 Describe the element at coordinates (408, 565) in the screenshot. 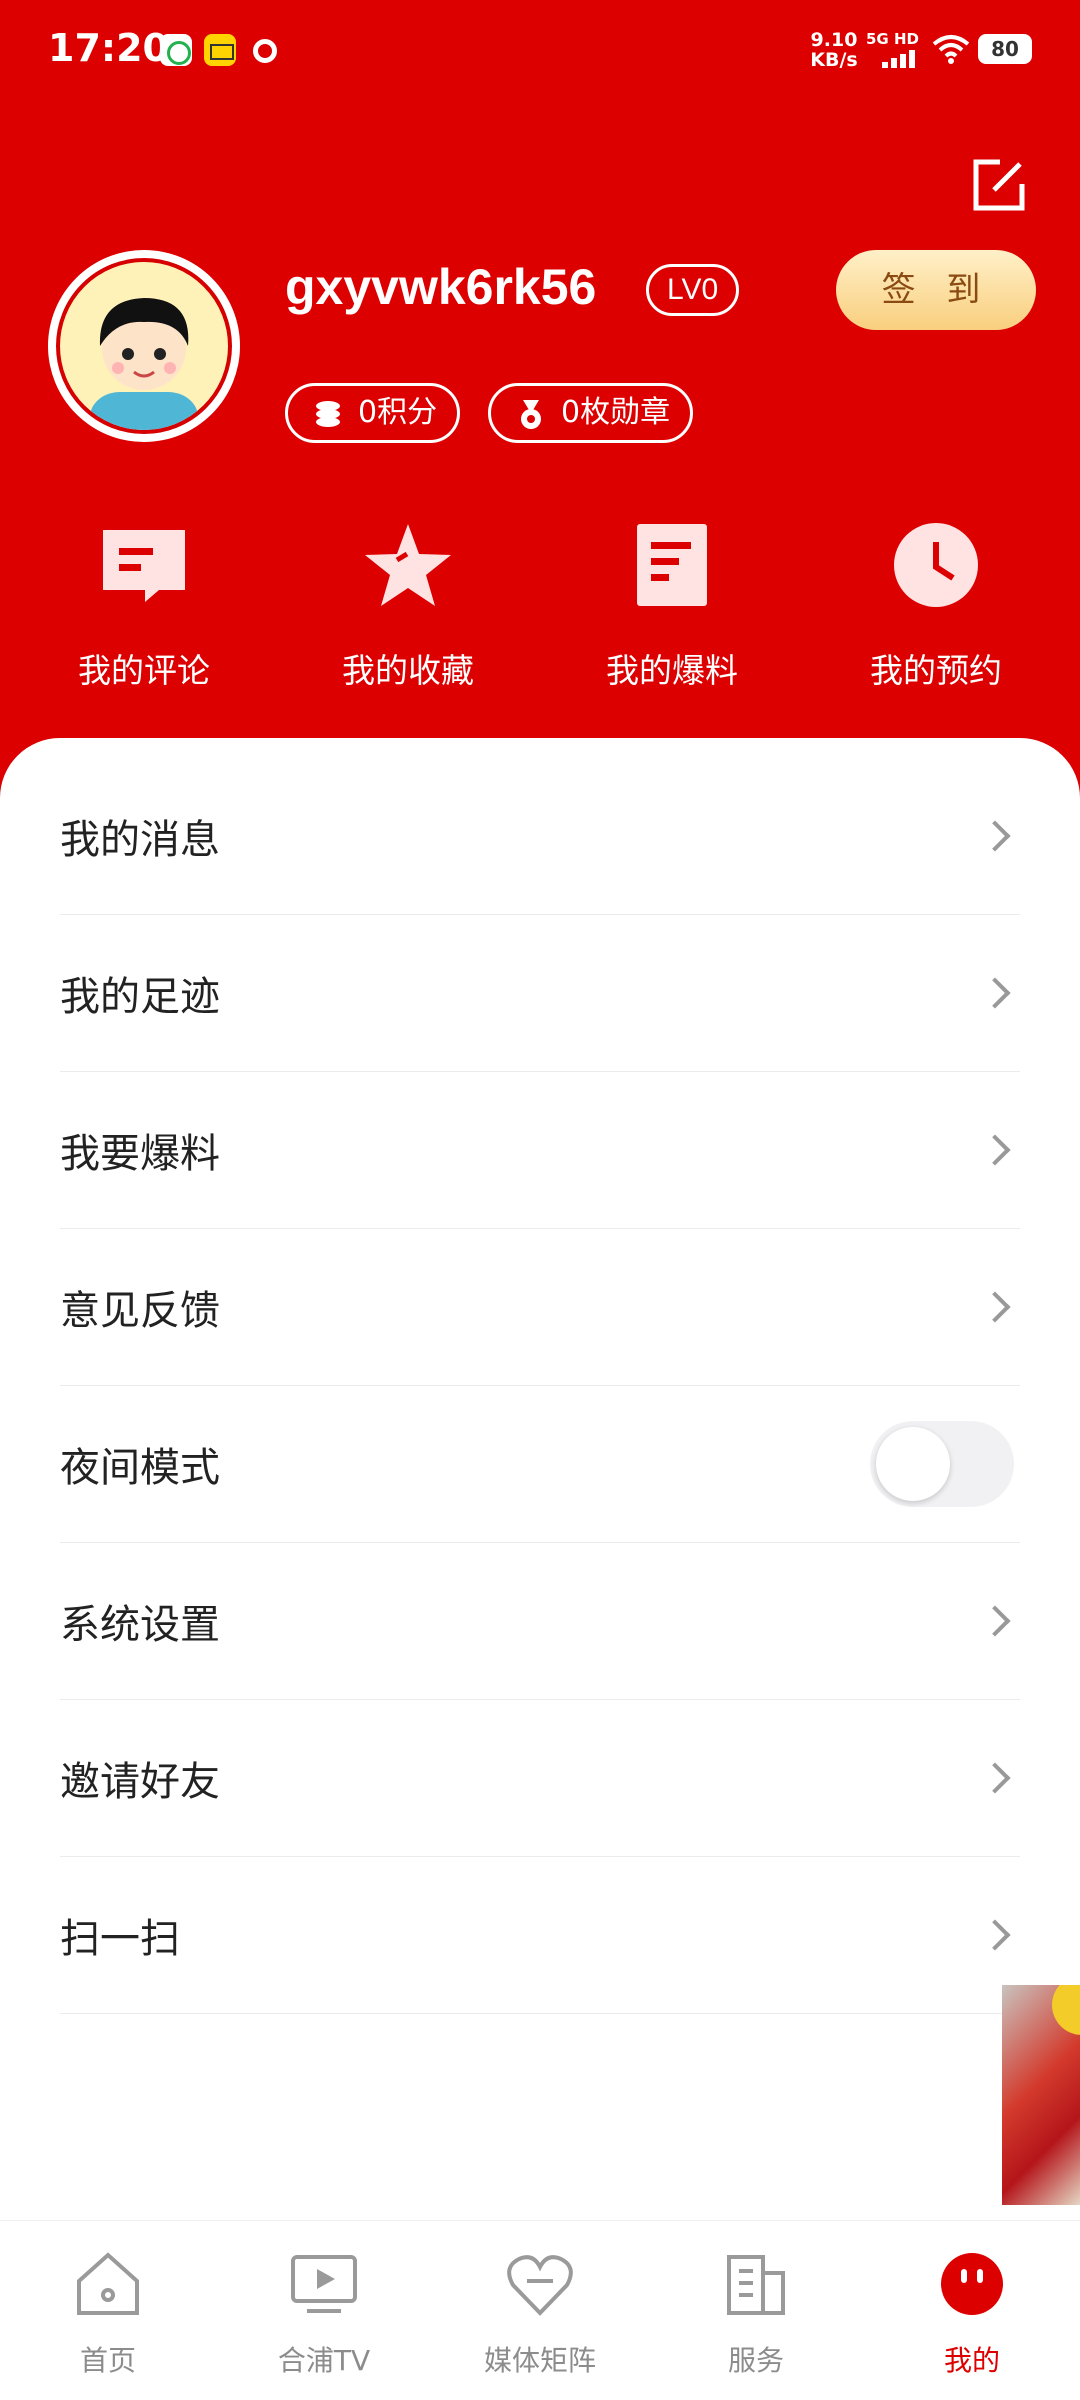

I see `star-icon` at that location.